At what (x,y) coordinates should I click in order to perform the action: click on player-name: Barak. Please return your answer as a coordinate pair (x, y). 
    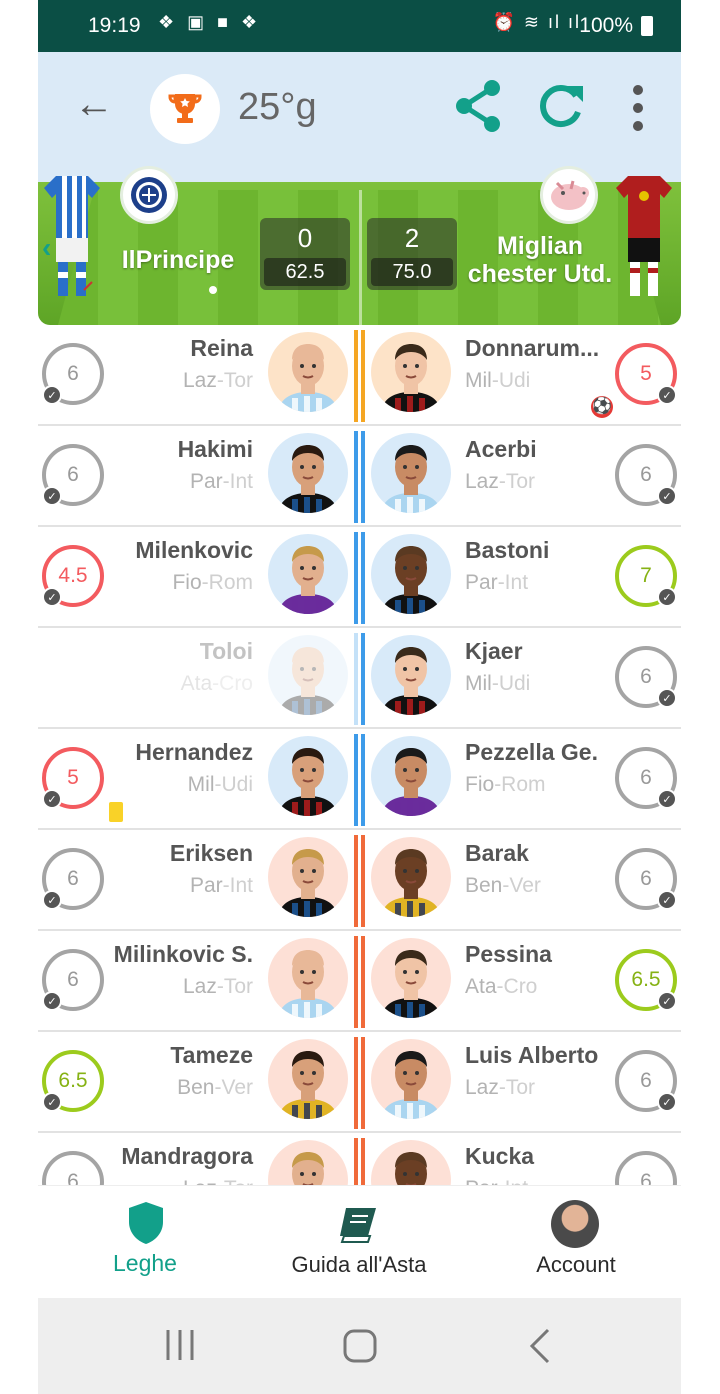
    Looking at the image, I should click on (497, 853).